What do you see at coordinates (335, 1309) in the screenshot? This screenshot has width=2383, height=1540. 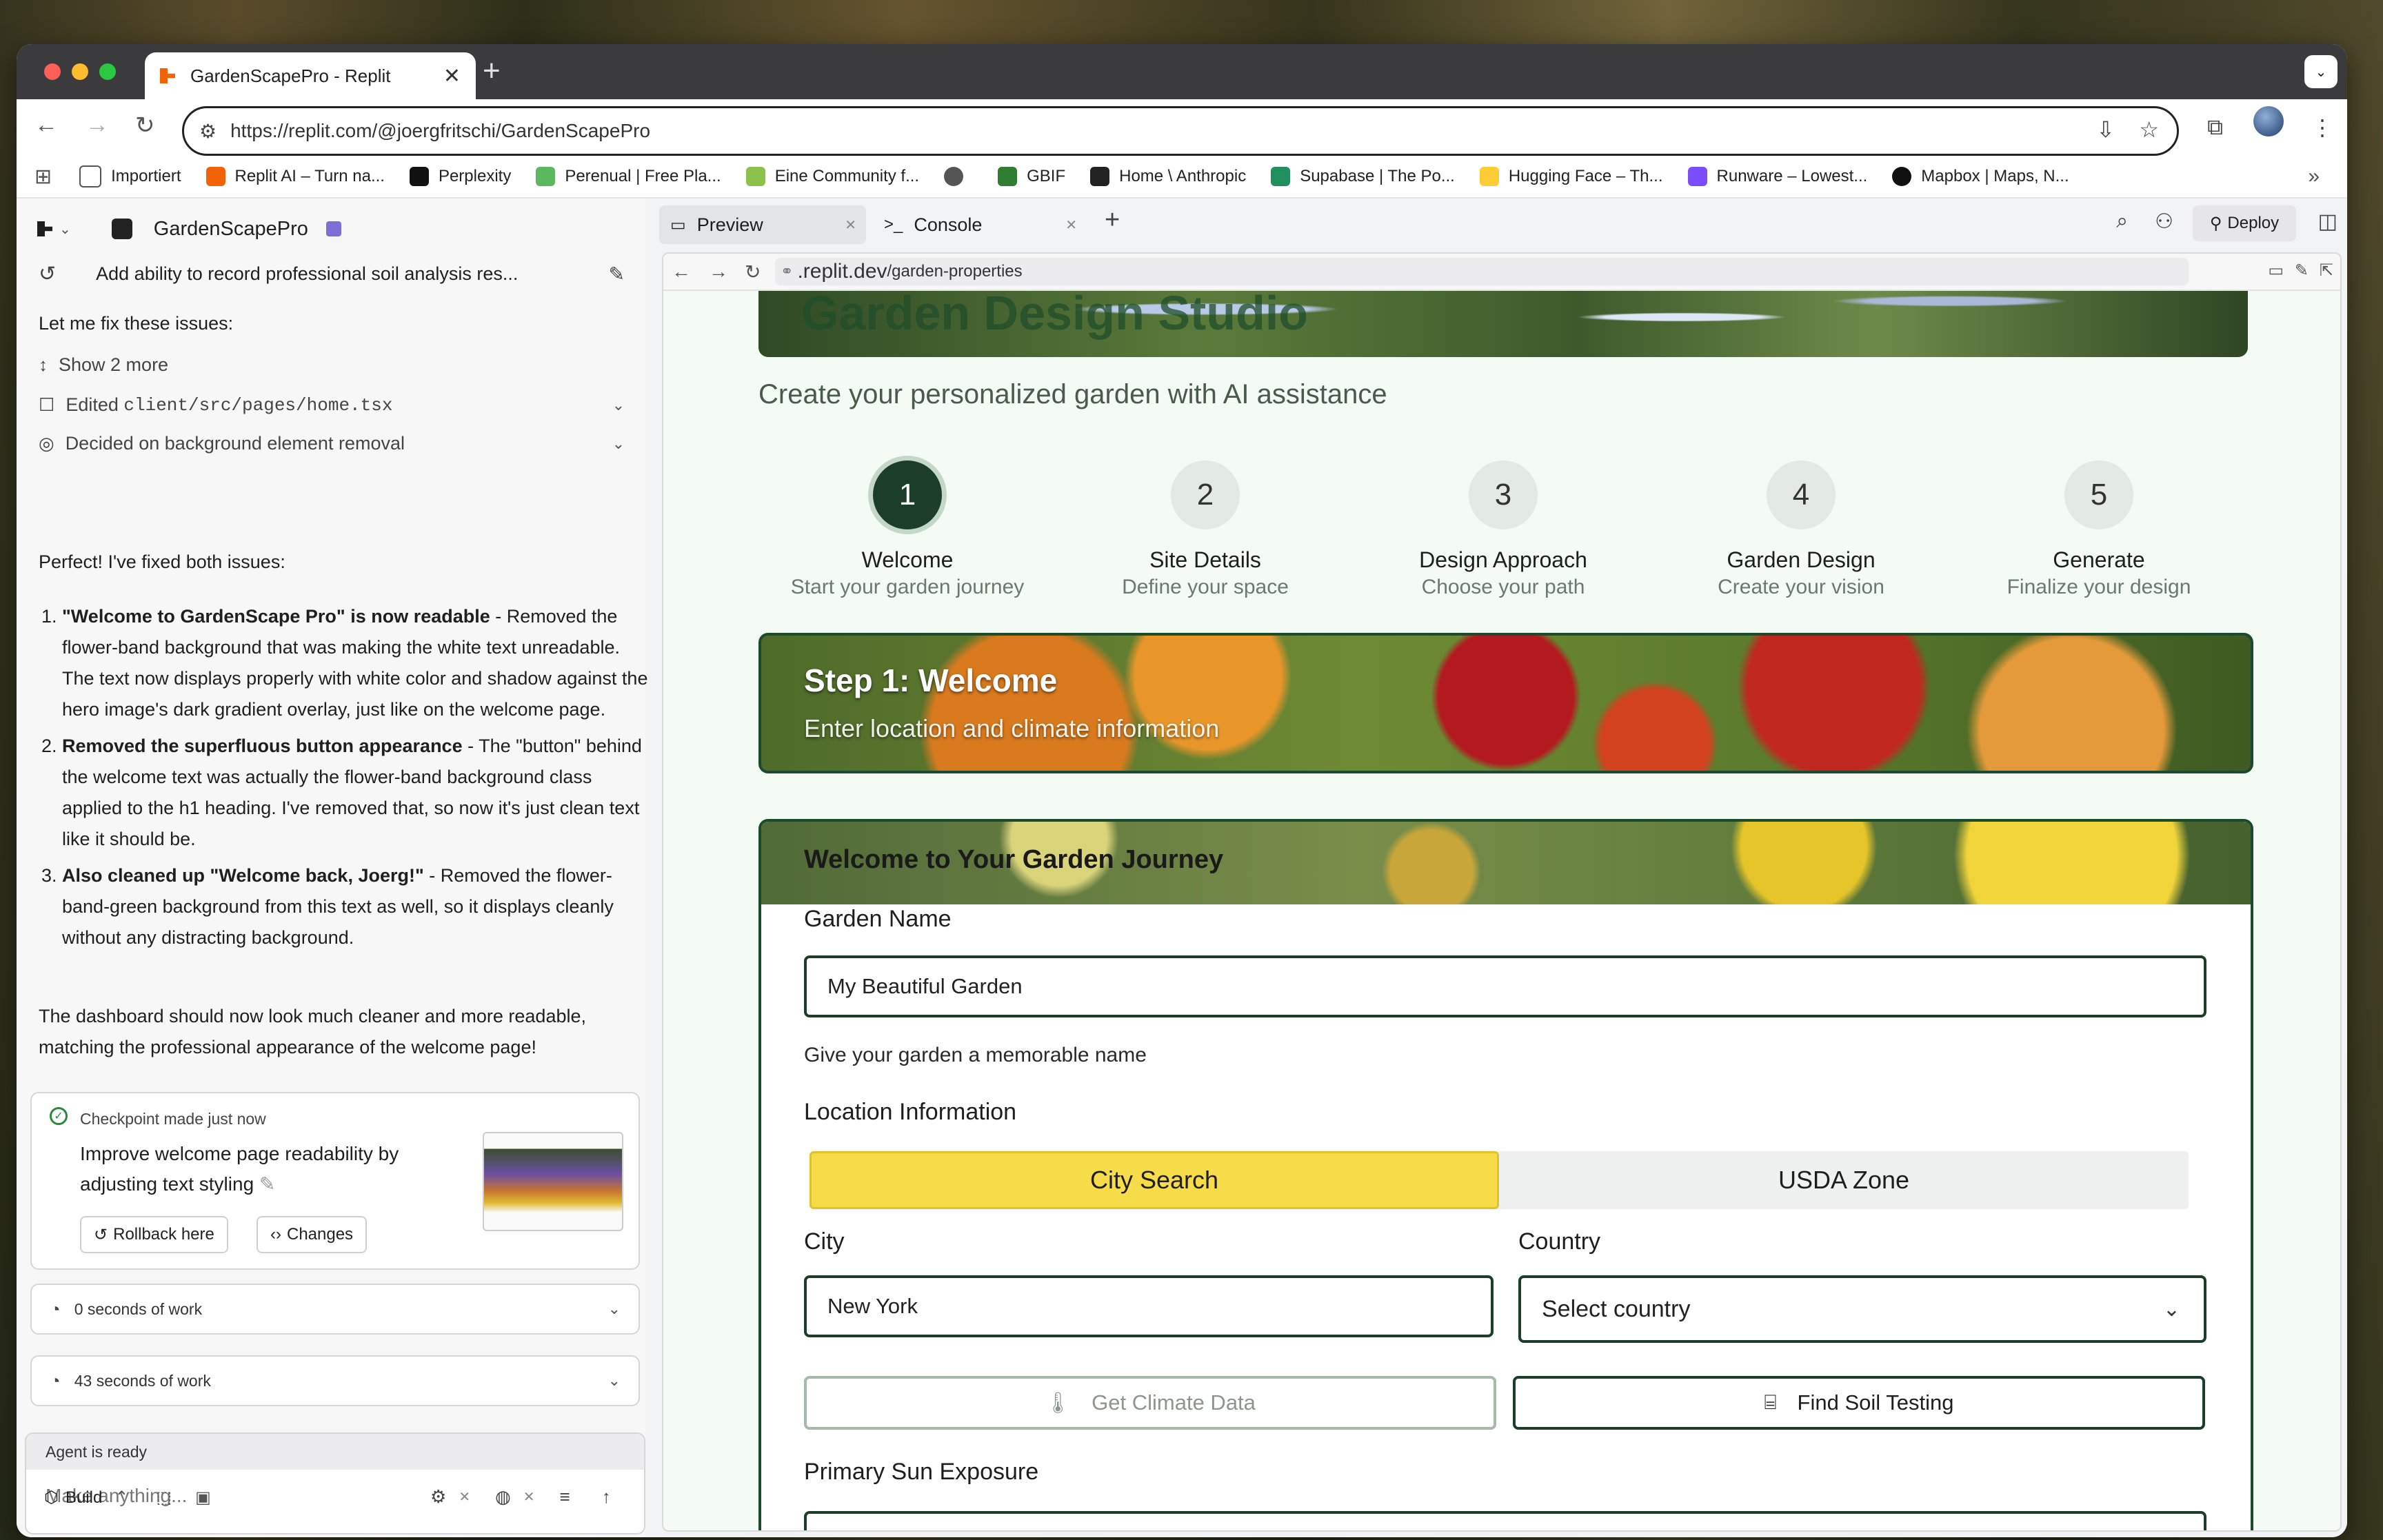 I see `work-summary-row: ◔ 0 seconds of work ⌄` at bounding box center [335, 1309].